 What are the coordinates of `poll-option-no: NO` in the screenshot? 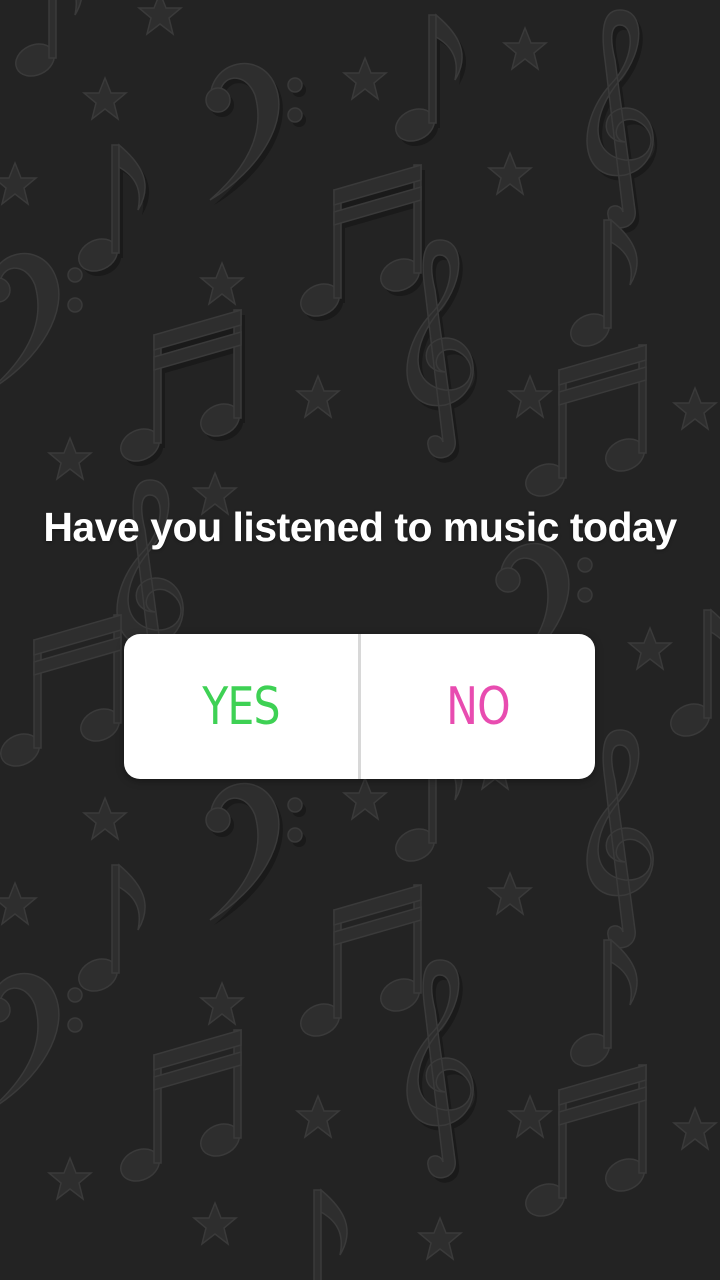 It's located at (478, 706).